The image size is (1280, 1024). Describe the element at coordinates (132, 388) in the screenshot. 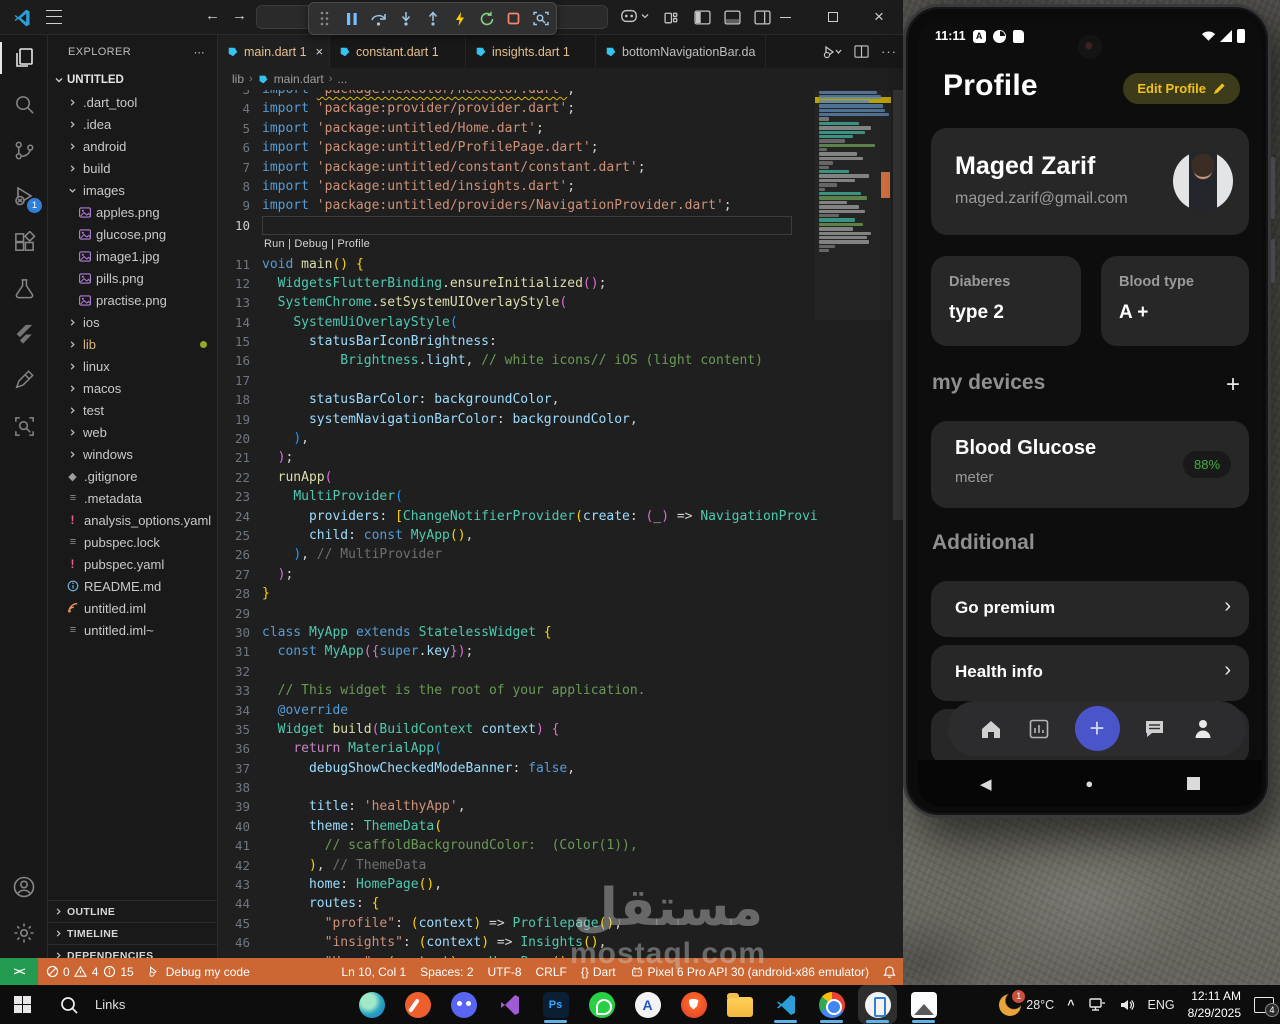

I see `tree-folder-macos: macos` at that location.